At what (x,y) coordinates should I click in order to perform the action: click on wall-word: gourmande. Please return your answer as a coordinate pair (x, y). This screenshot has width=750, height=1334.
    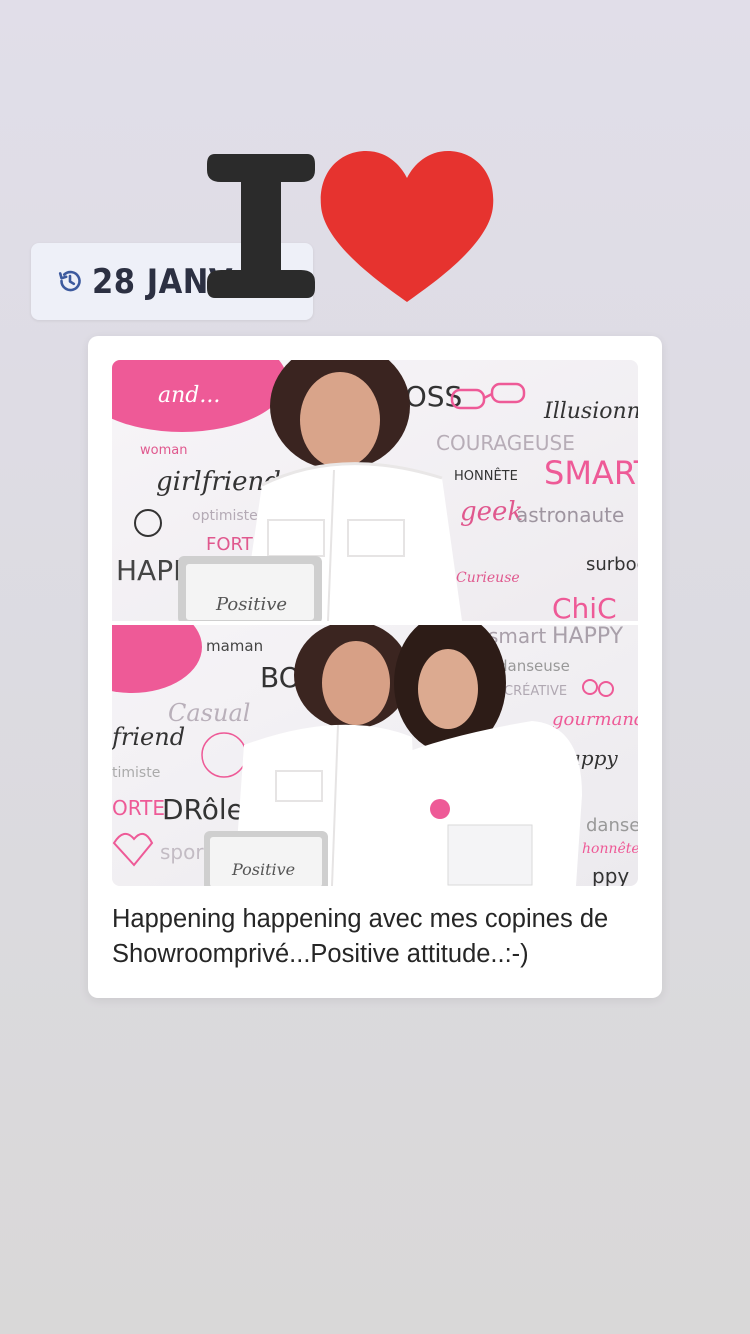
    Looking at the image, I should click on (595, 719).